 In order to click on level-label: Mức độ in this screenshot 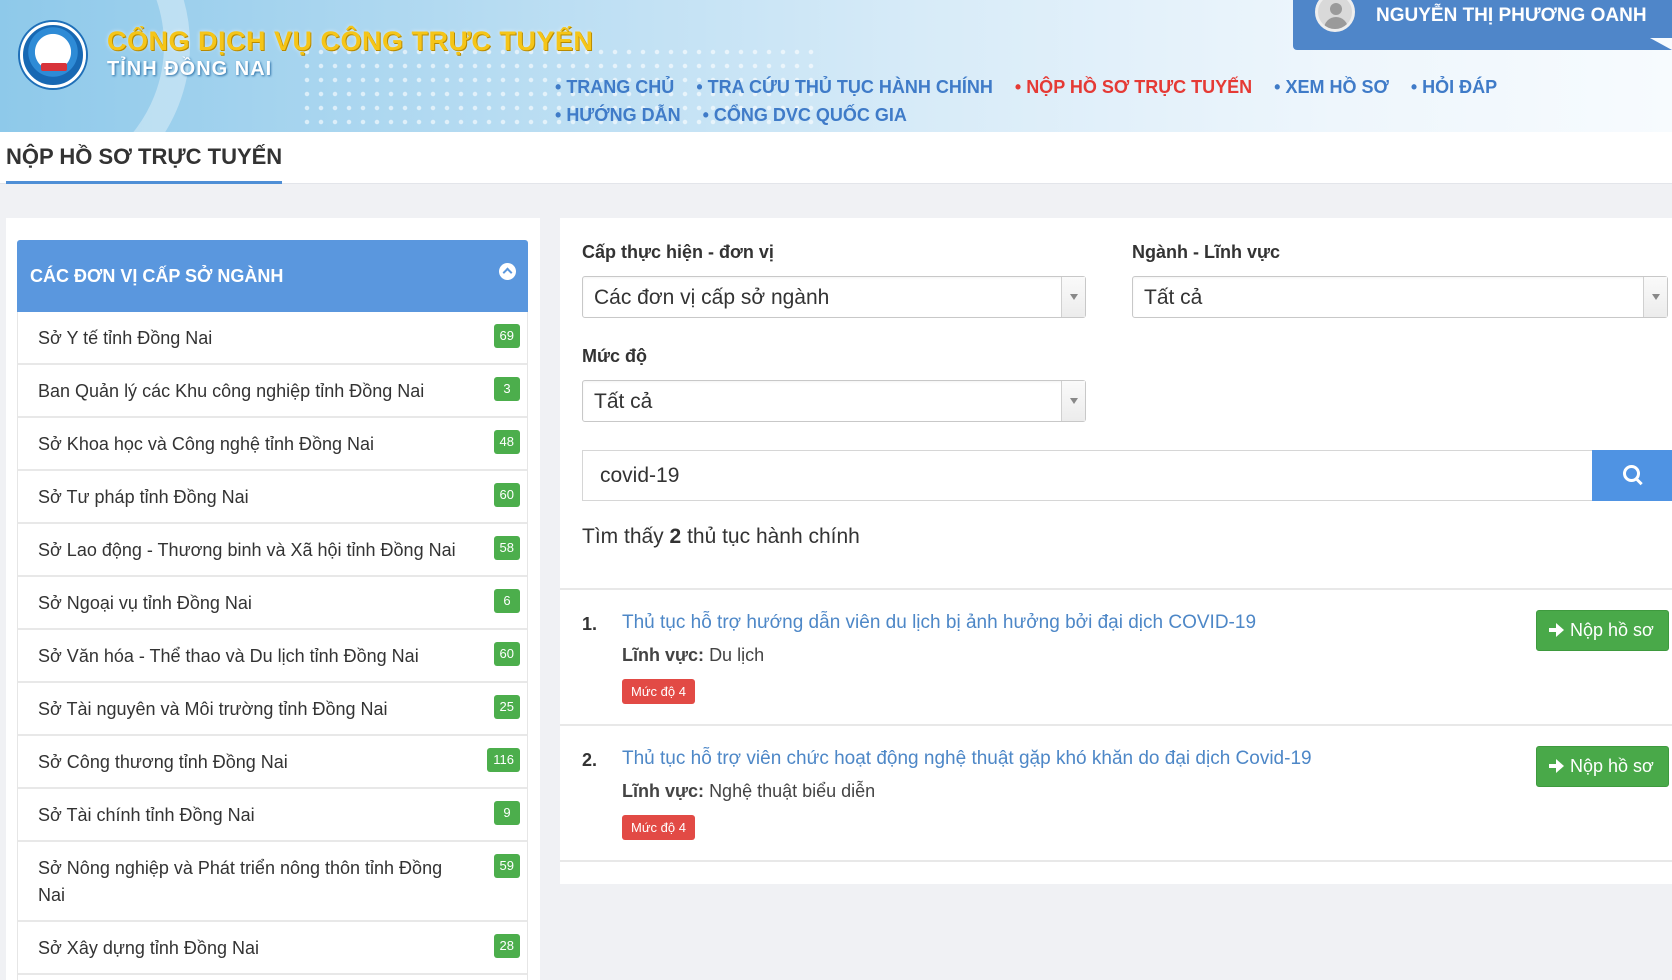, I will do `click(615, 356)`.